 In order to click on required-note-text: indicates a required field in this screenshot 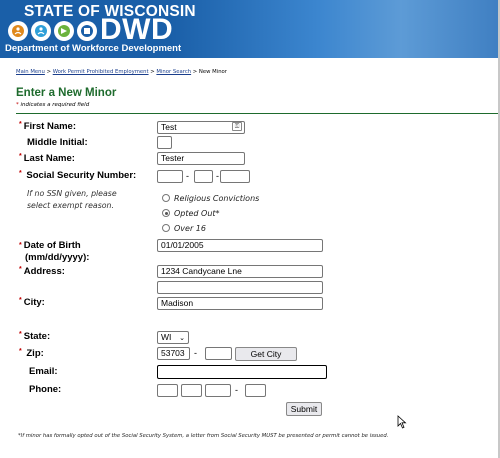, I will do `click(54, 105)`.